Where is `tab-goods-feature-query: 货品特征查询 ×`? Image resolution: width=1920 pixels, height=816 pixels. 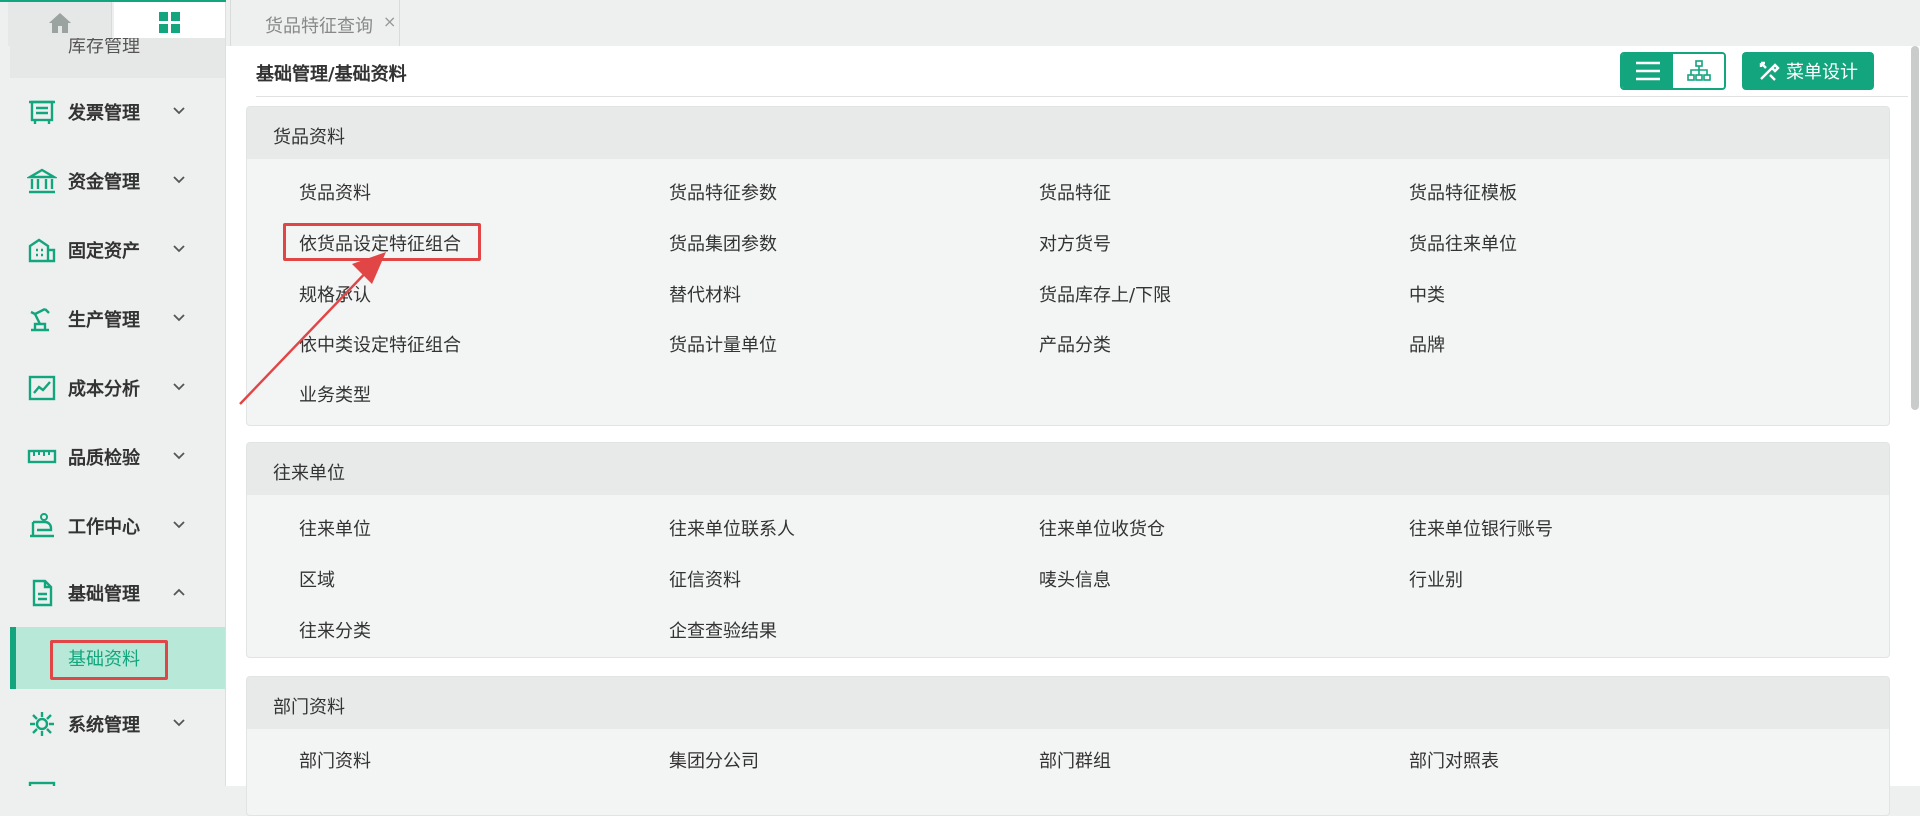
tab-goods-feature-query: 货品特征查询 × is located at coordinates (315, 23).